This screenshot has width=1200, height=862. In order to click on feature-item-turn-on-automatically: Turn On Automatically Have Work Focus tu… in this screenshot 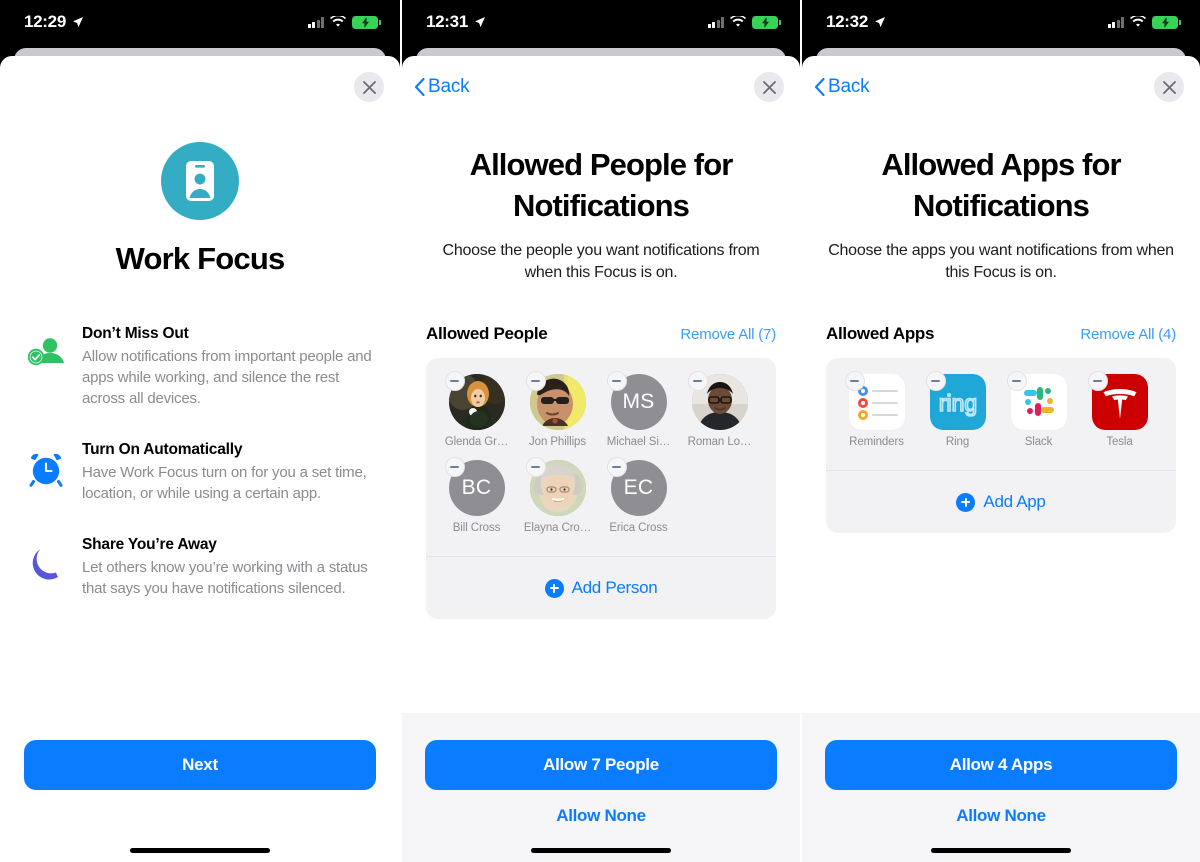, I will do `click(200, 471)`.